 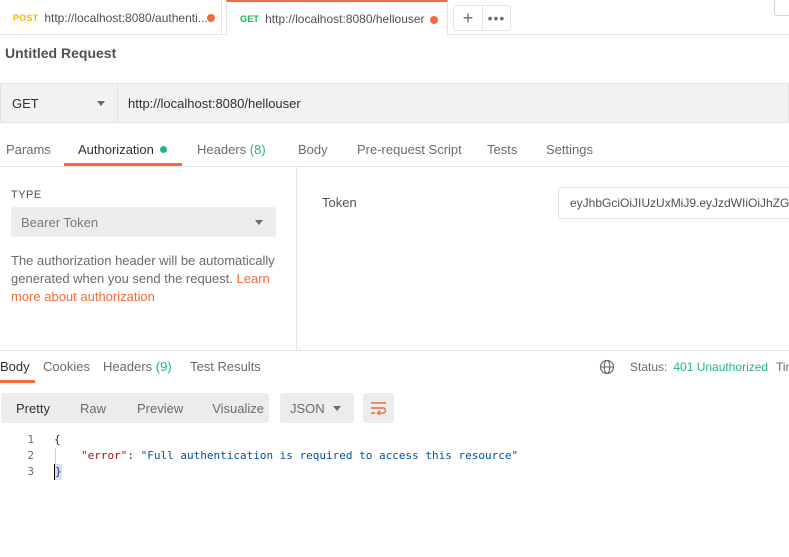 What do you see at coordinates (569, 151) in the screenshot?
I see `tab-settings: Settings` at bounding box center [569, 151].